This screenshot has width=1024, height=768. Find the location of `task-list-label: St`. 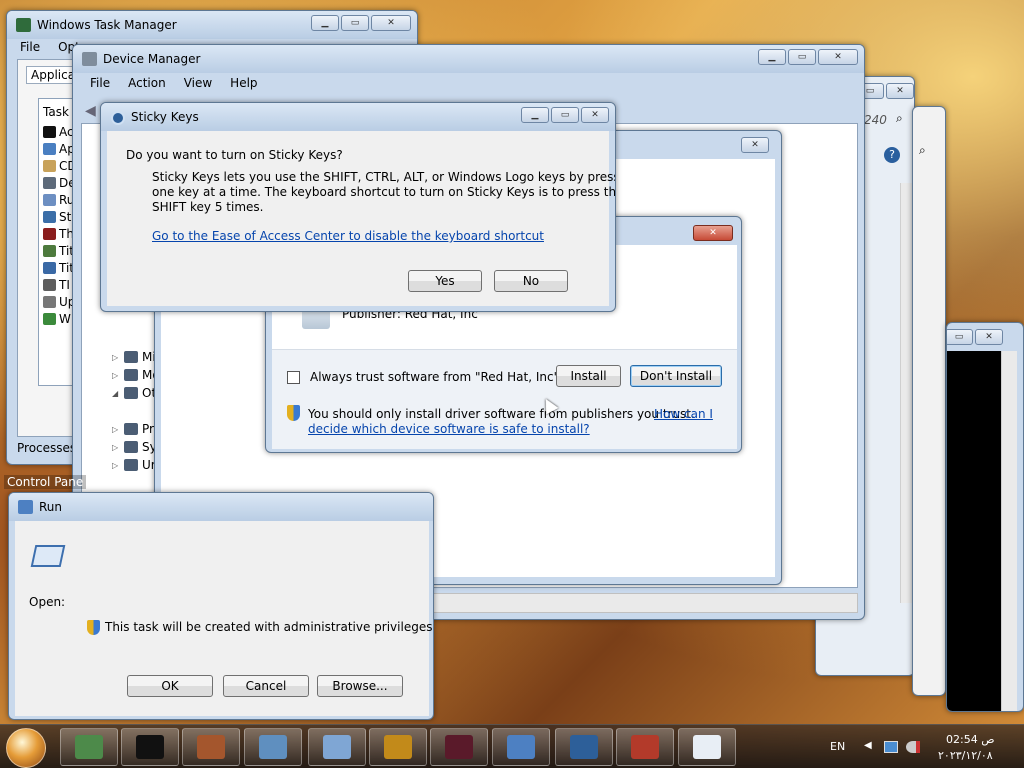

task-list-label: St is located at coordinates (65, 217).